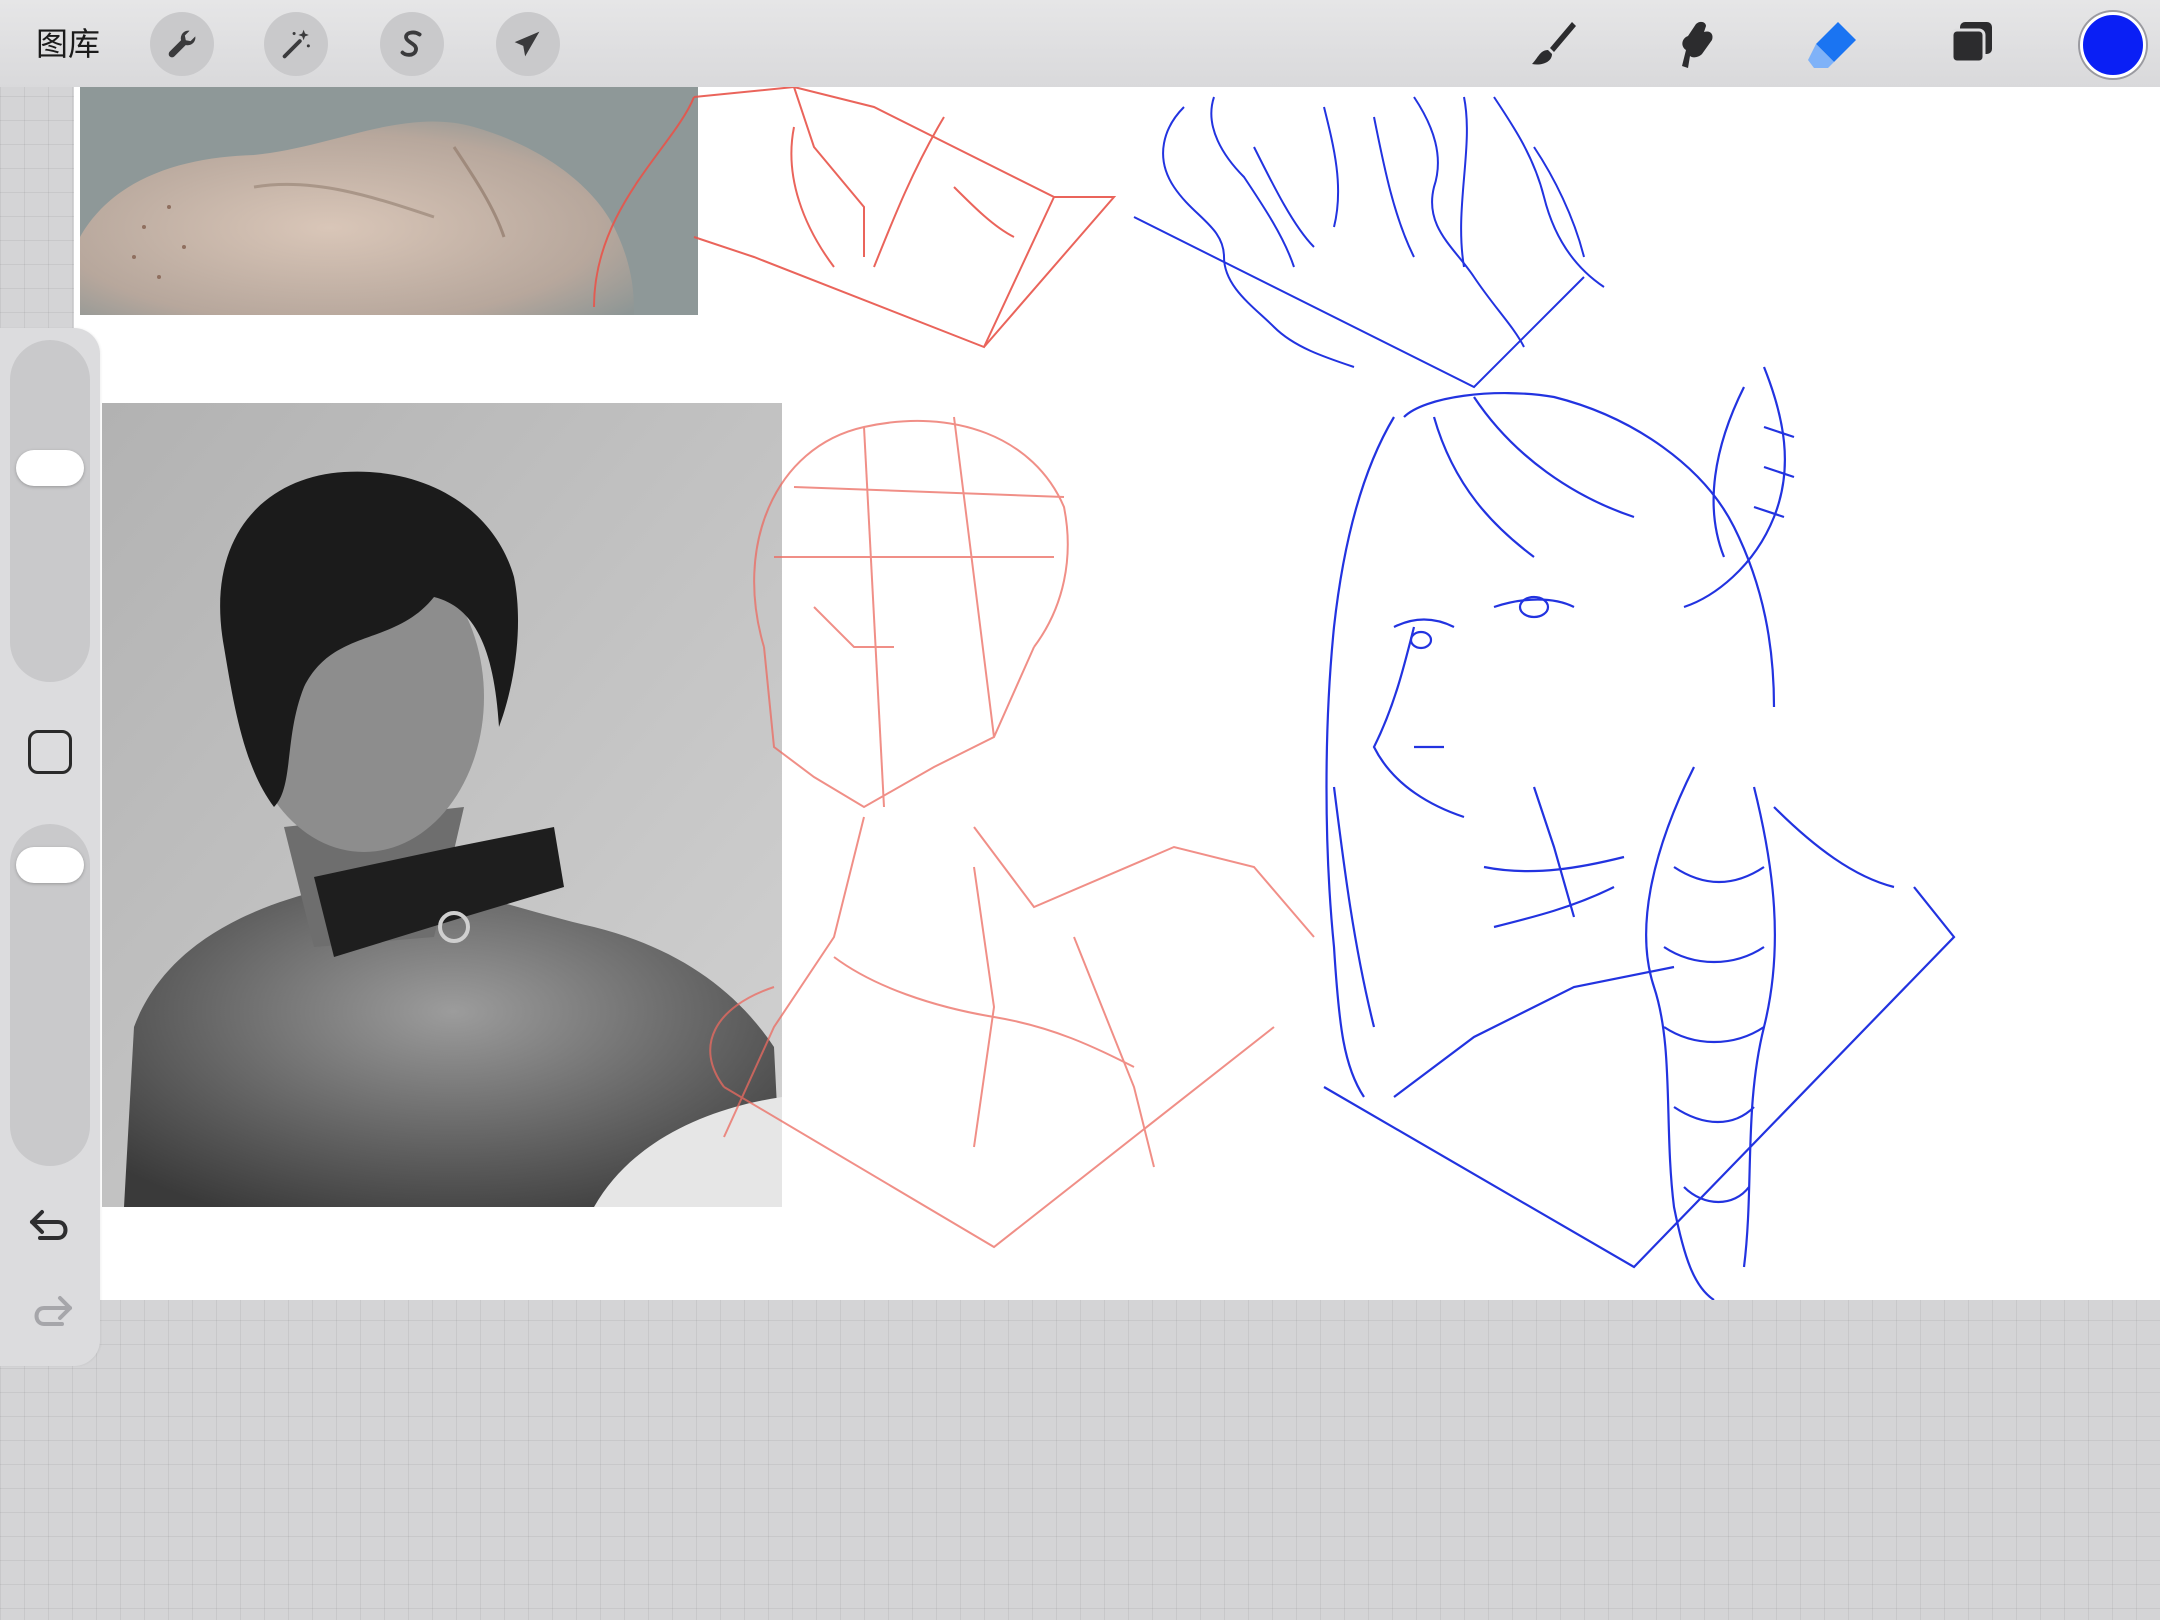 The width and height of the screenshot is (2160, 1620). I want to click on smudge-finger-icon, so click(1697, 44).